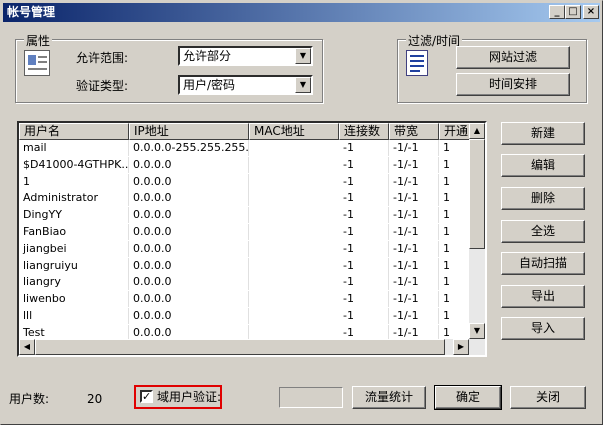 This screenshot has width=603, height=425. I want to click on vertical-scrollbar: ▲ ▼, so click(477, 231).